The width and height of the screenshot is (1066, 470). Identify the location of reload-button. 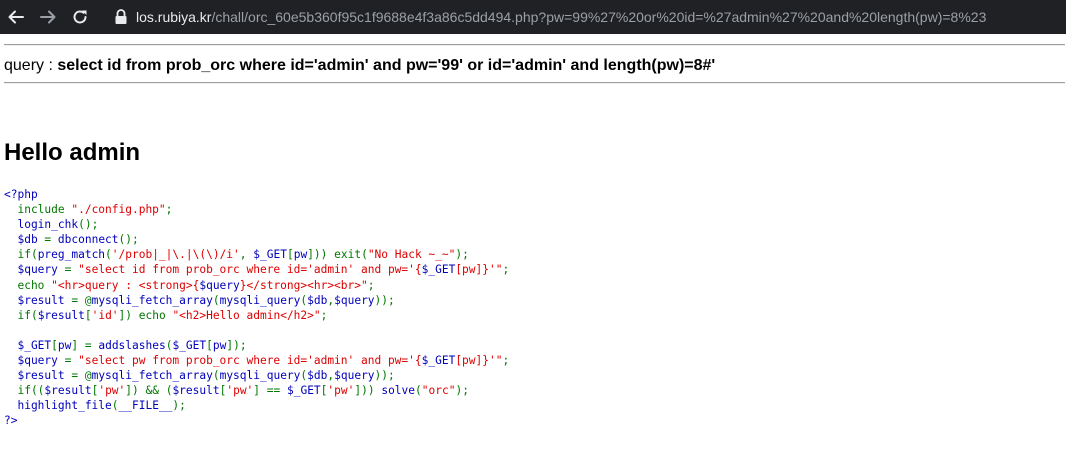
(80, 17).